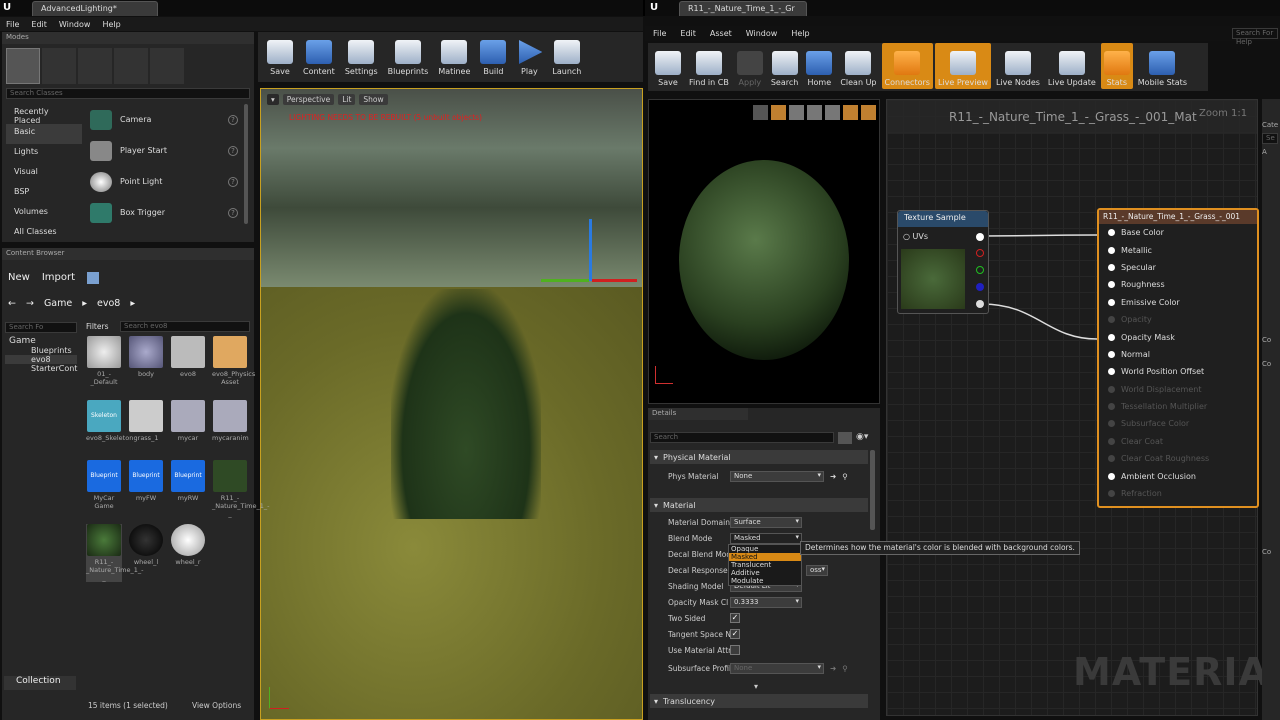 This screenshot has height=720, width=1280. I want to click on opacity-mask-clip-input: 0.3333, so click(766, 602).